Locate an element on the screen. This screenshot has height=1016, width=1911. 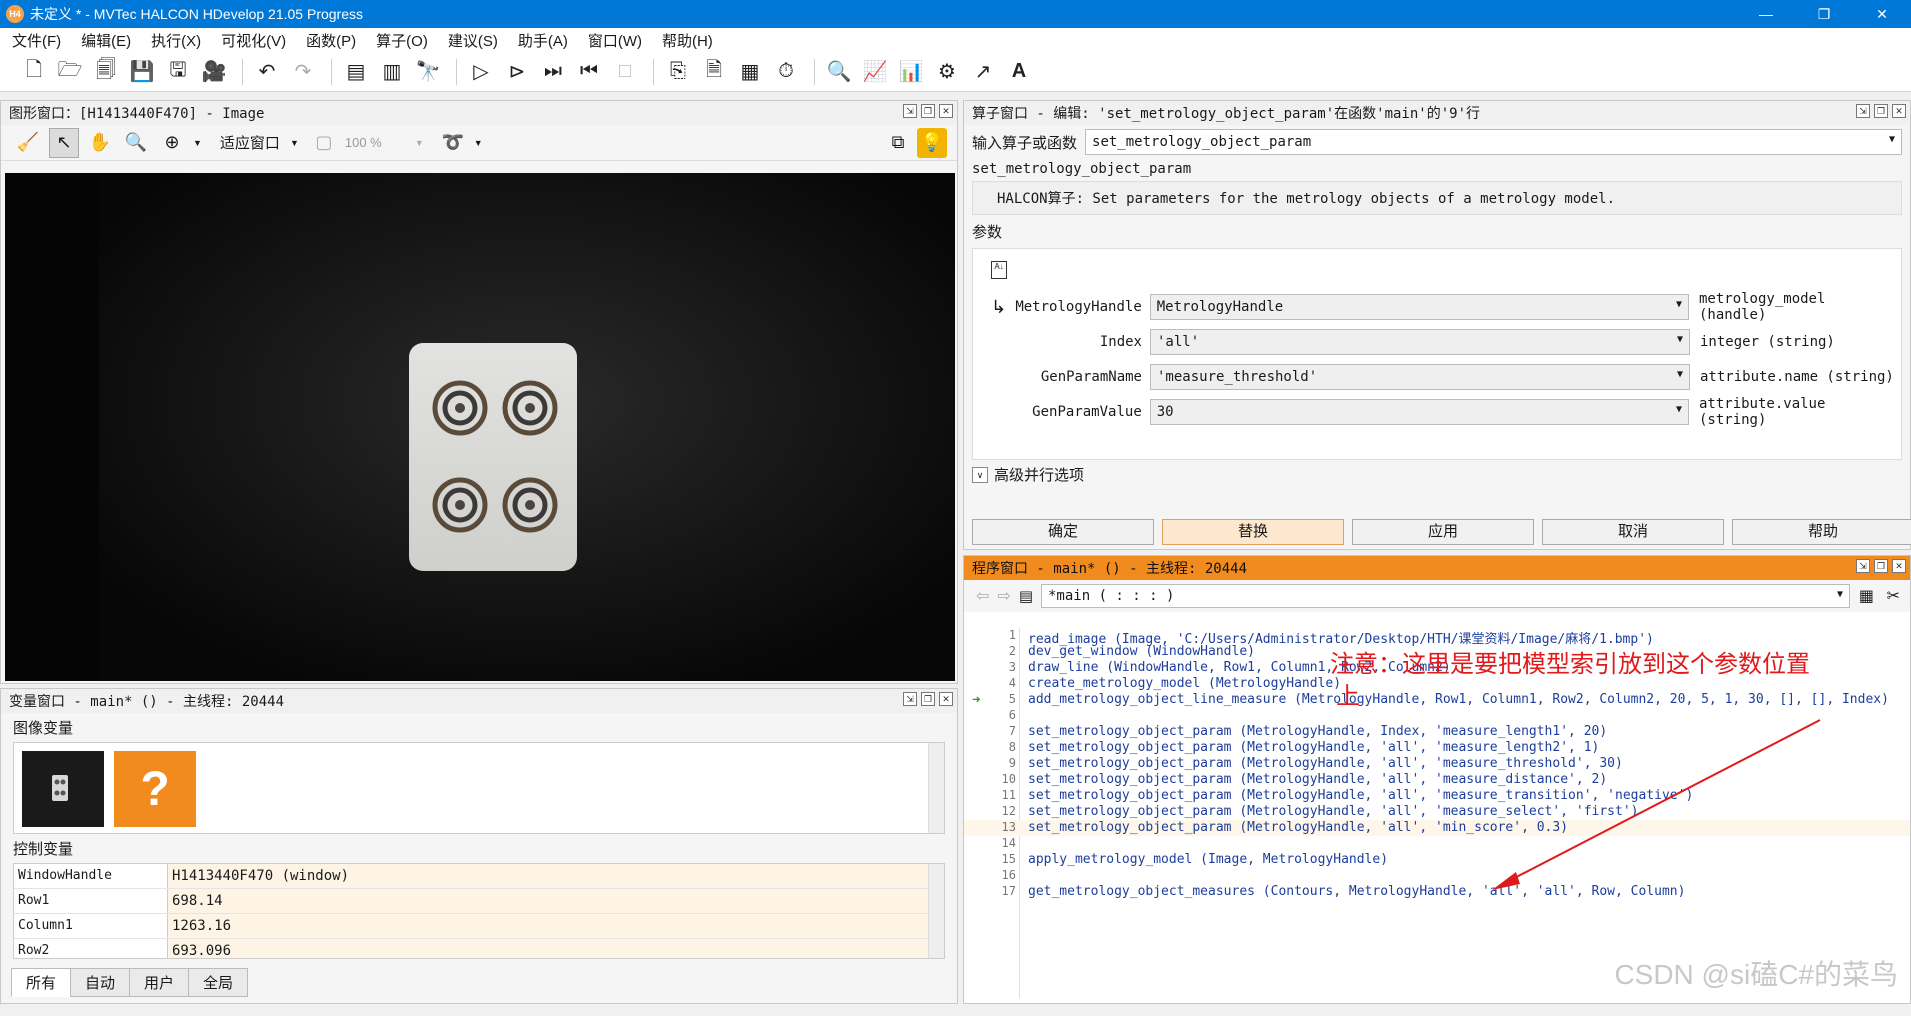
run-icon: ▷ is located at coordinates (481, 72).